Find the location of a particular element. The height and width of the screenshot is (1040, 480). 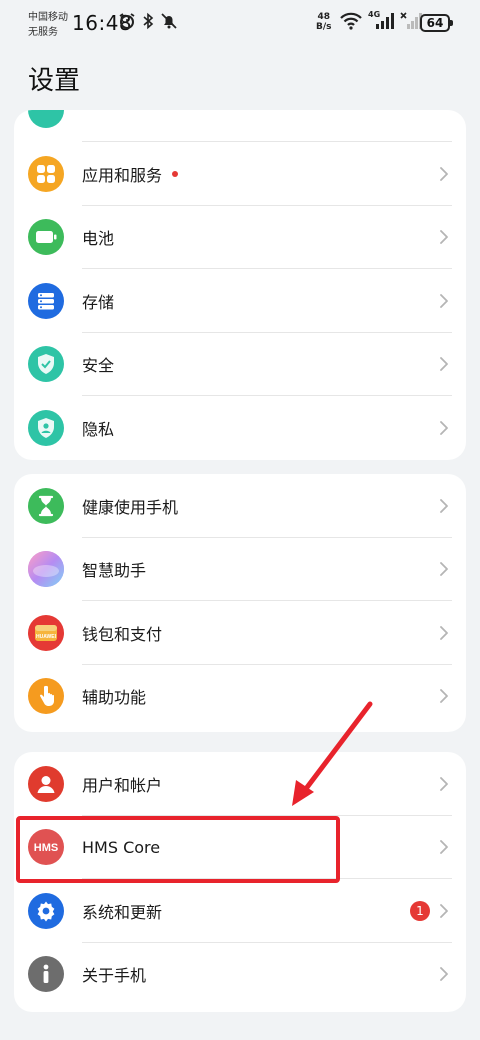

settings-row: 关于手机 is located at coordinates (240, 975).